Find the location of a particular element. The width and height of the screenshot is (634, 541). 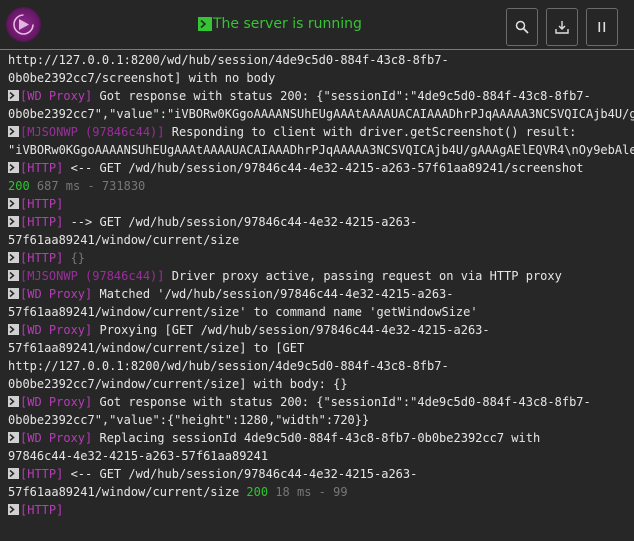

log-text: {} is located at coordinates (78, 258).